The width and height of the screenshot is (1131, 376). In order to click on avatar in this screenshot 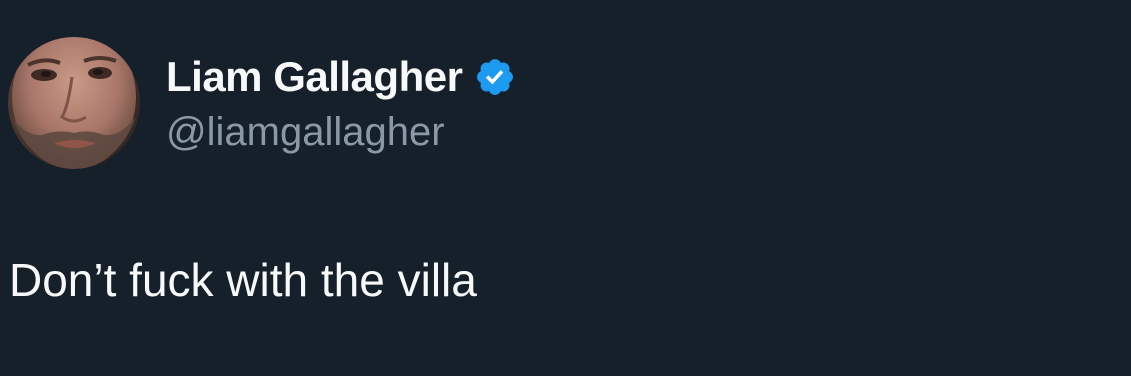, I will do `click(74, 103)`.